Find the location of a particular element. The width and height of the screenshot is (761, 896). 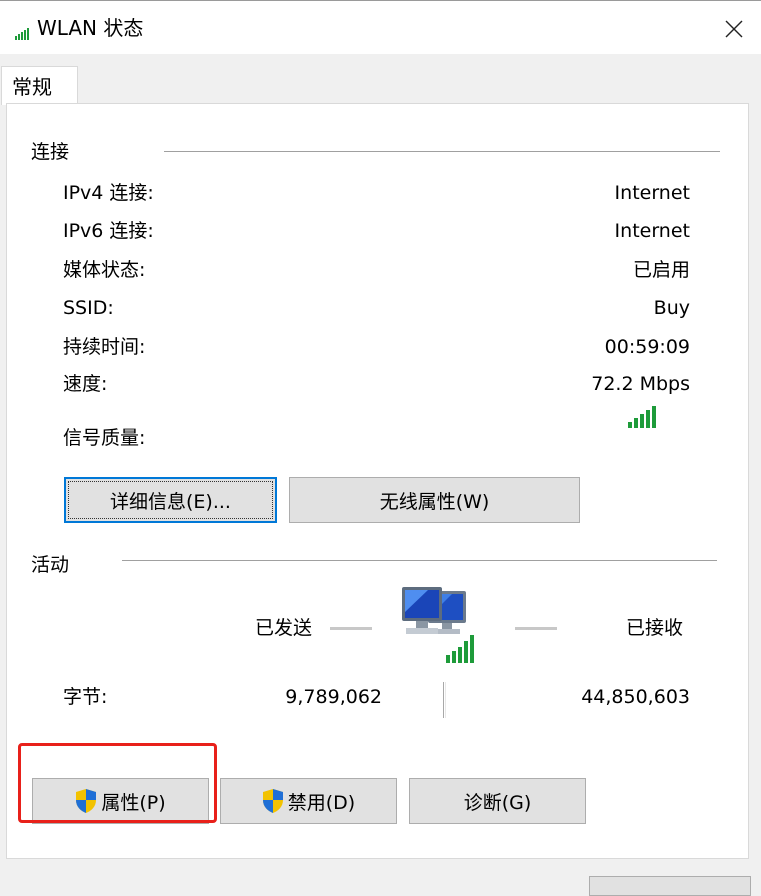

diagnose-button: 诊断(G) is located at coordinates (497, 801).